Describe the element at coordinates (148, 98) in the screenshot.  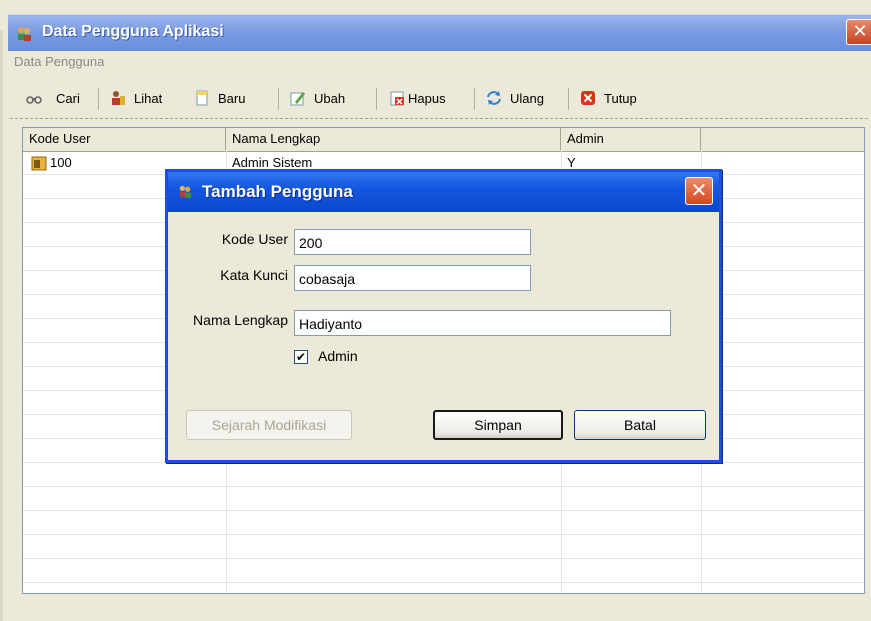
I see `toolbar-lihat-label: Lihat` at that location.